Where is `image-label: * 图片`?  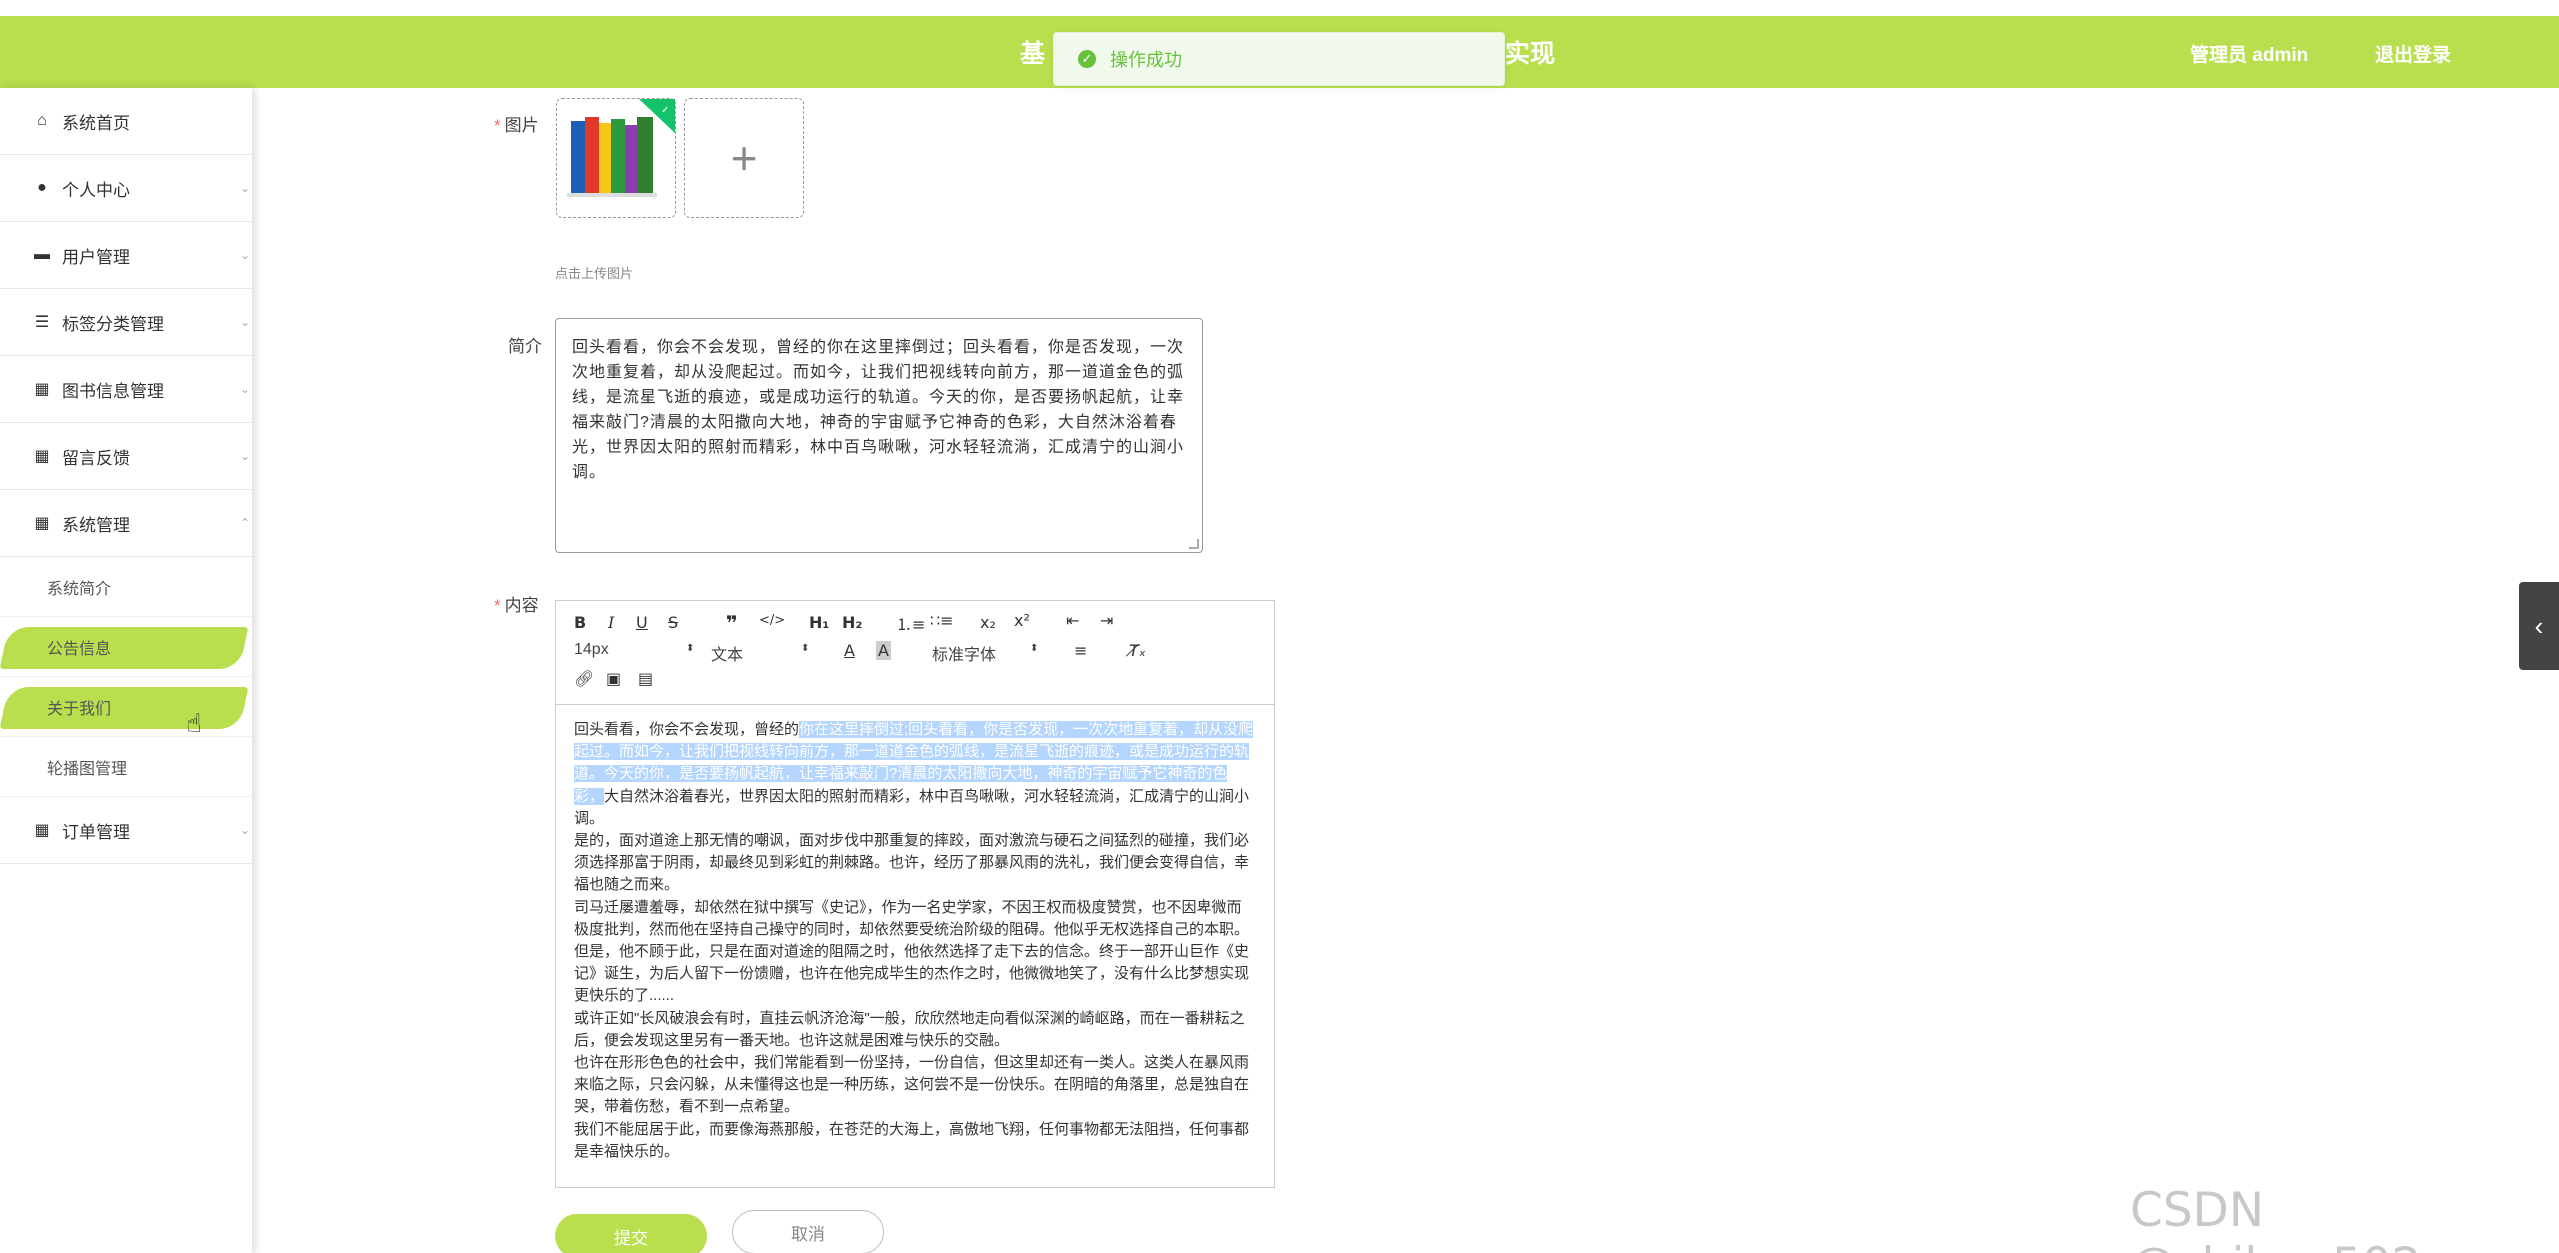
image-label: * 图片 is located at coordinates (516, 125).